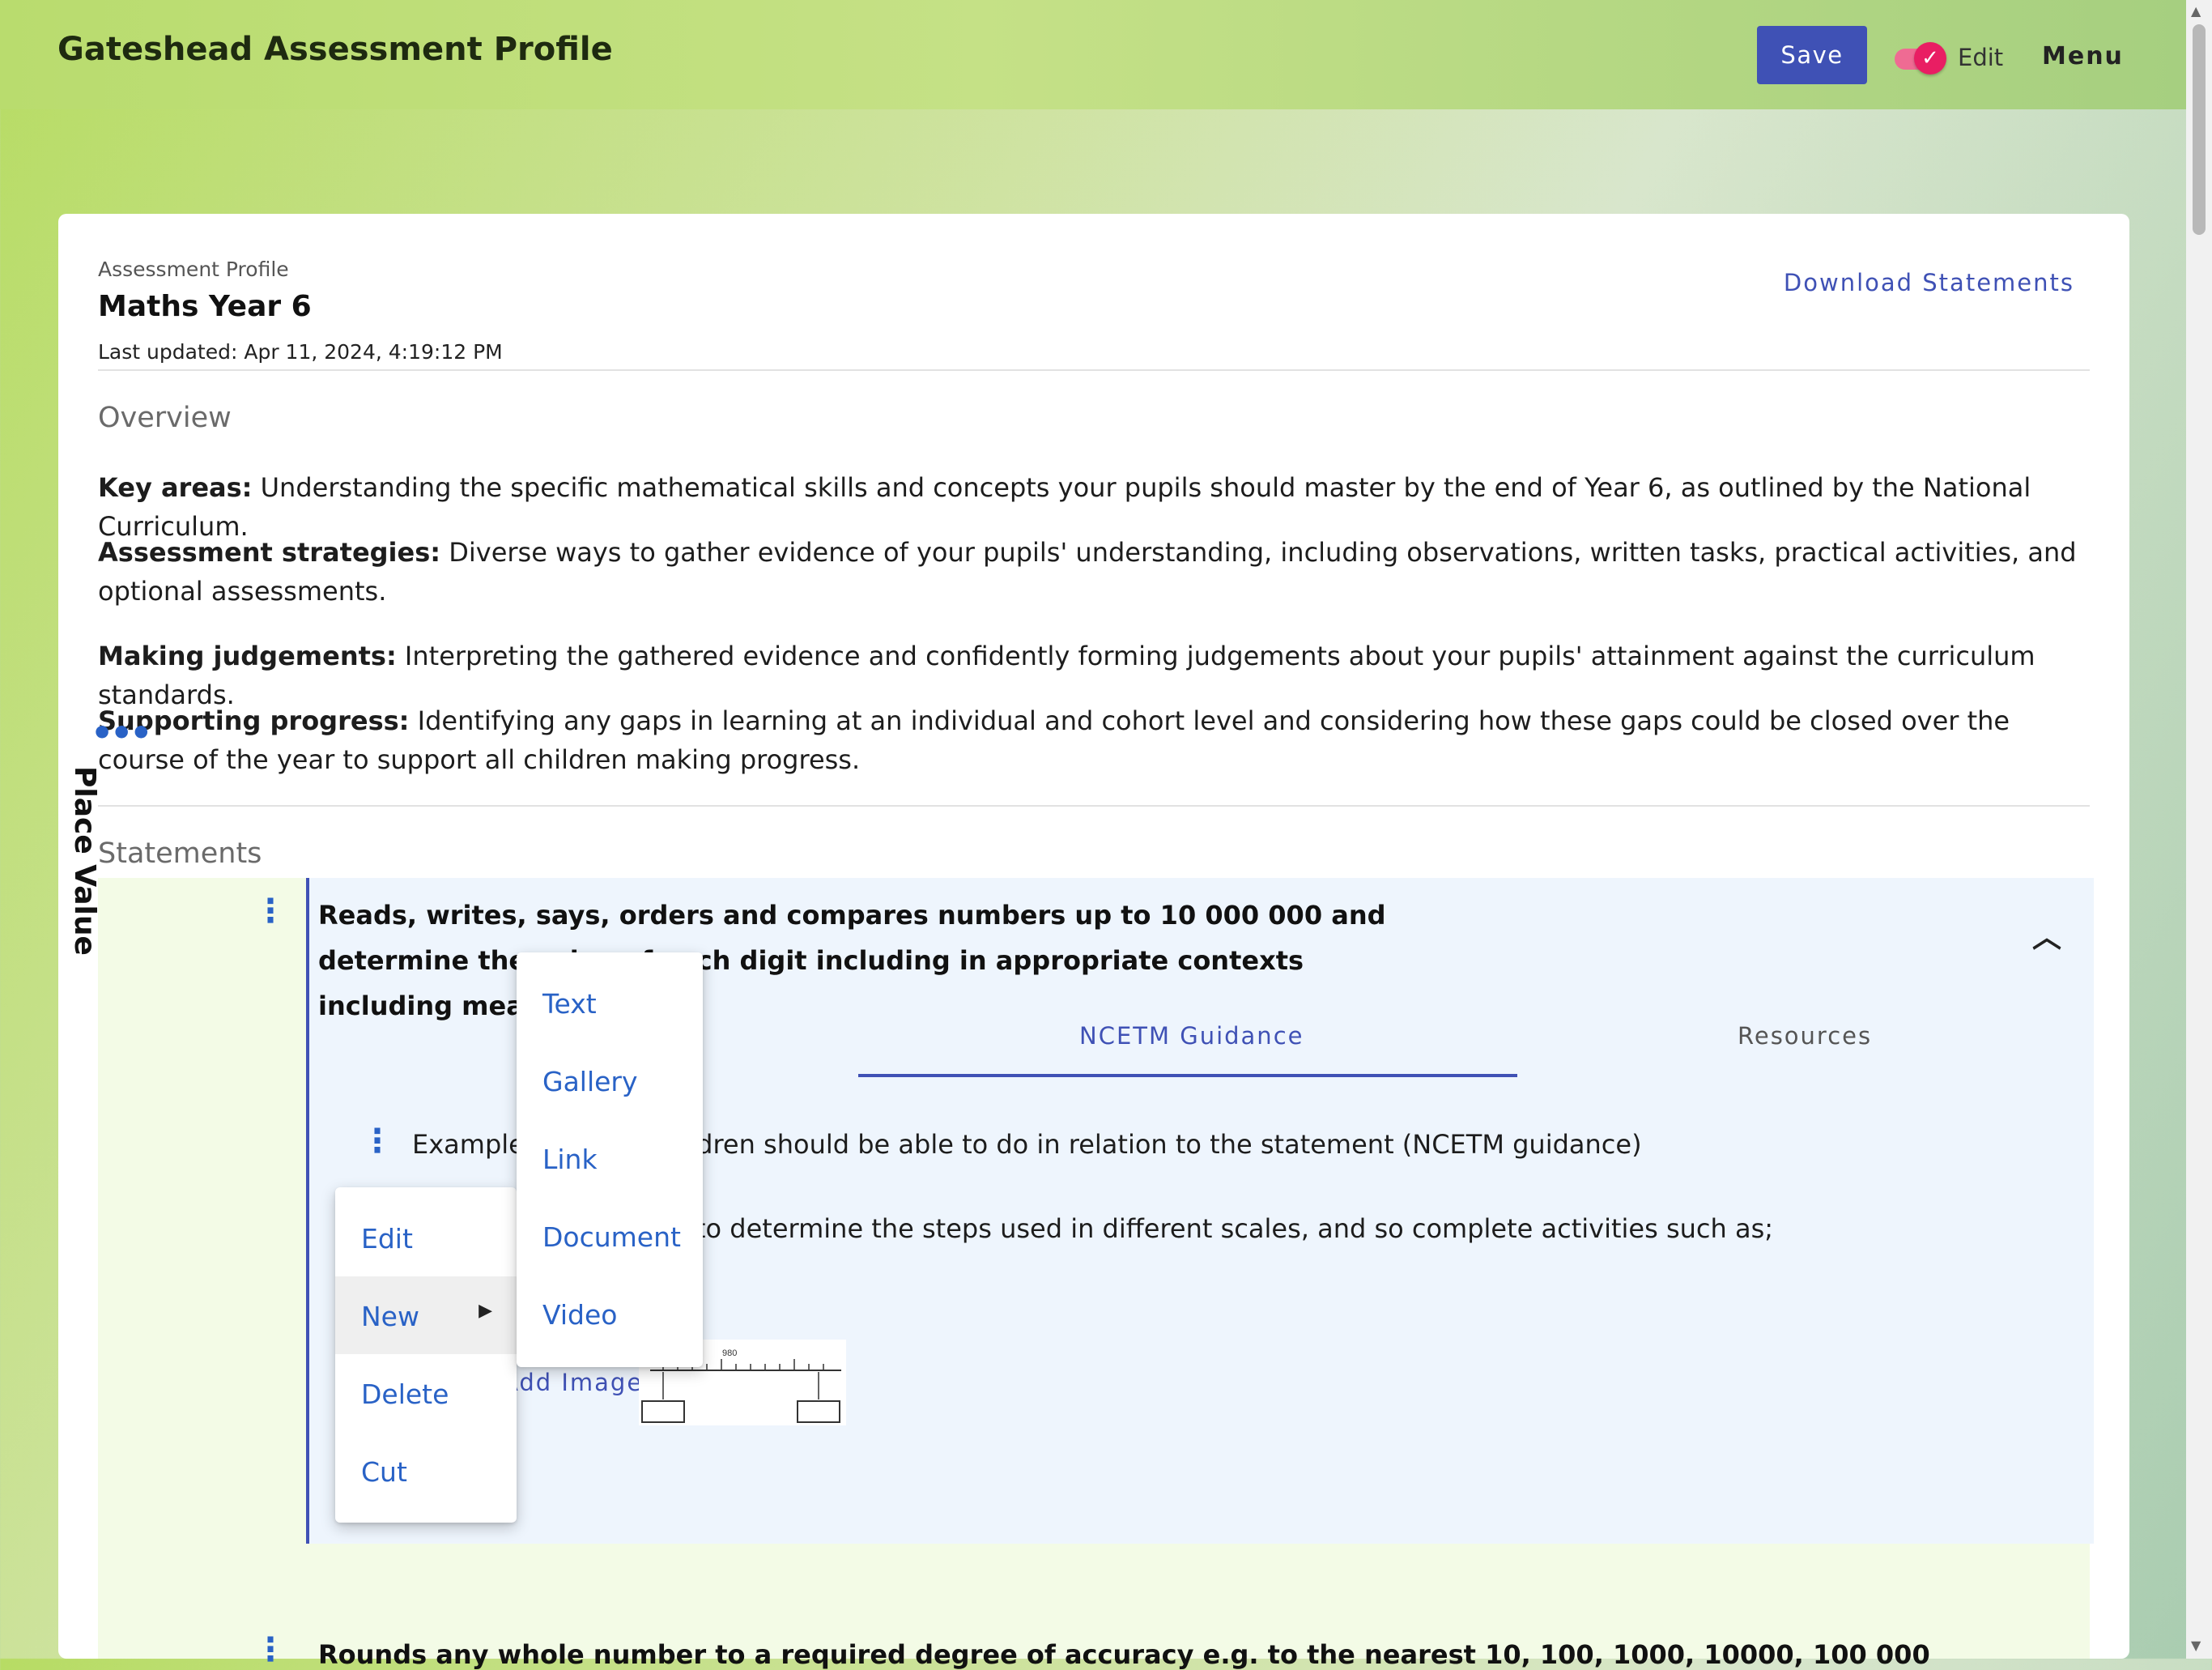 This screenshot has width=2212, height=1670. What do you see at coordinates (1188, 1075) in the screenshot?
I see `active-tab-indicator` at bounding box center [1188, 1075].